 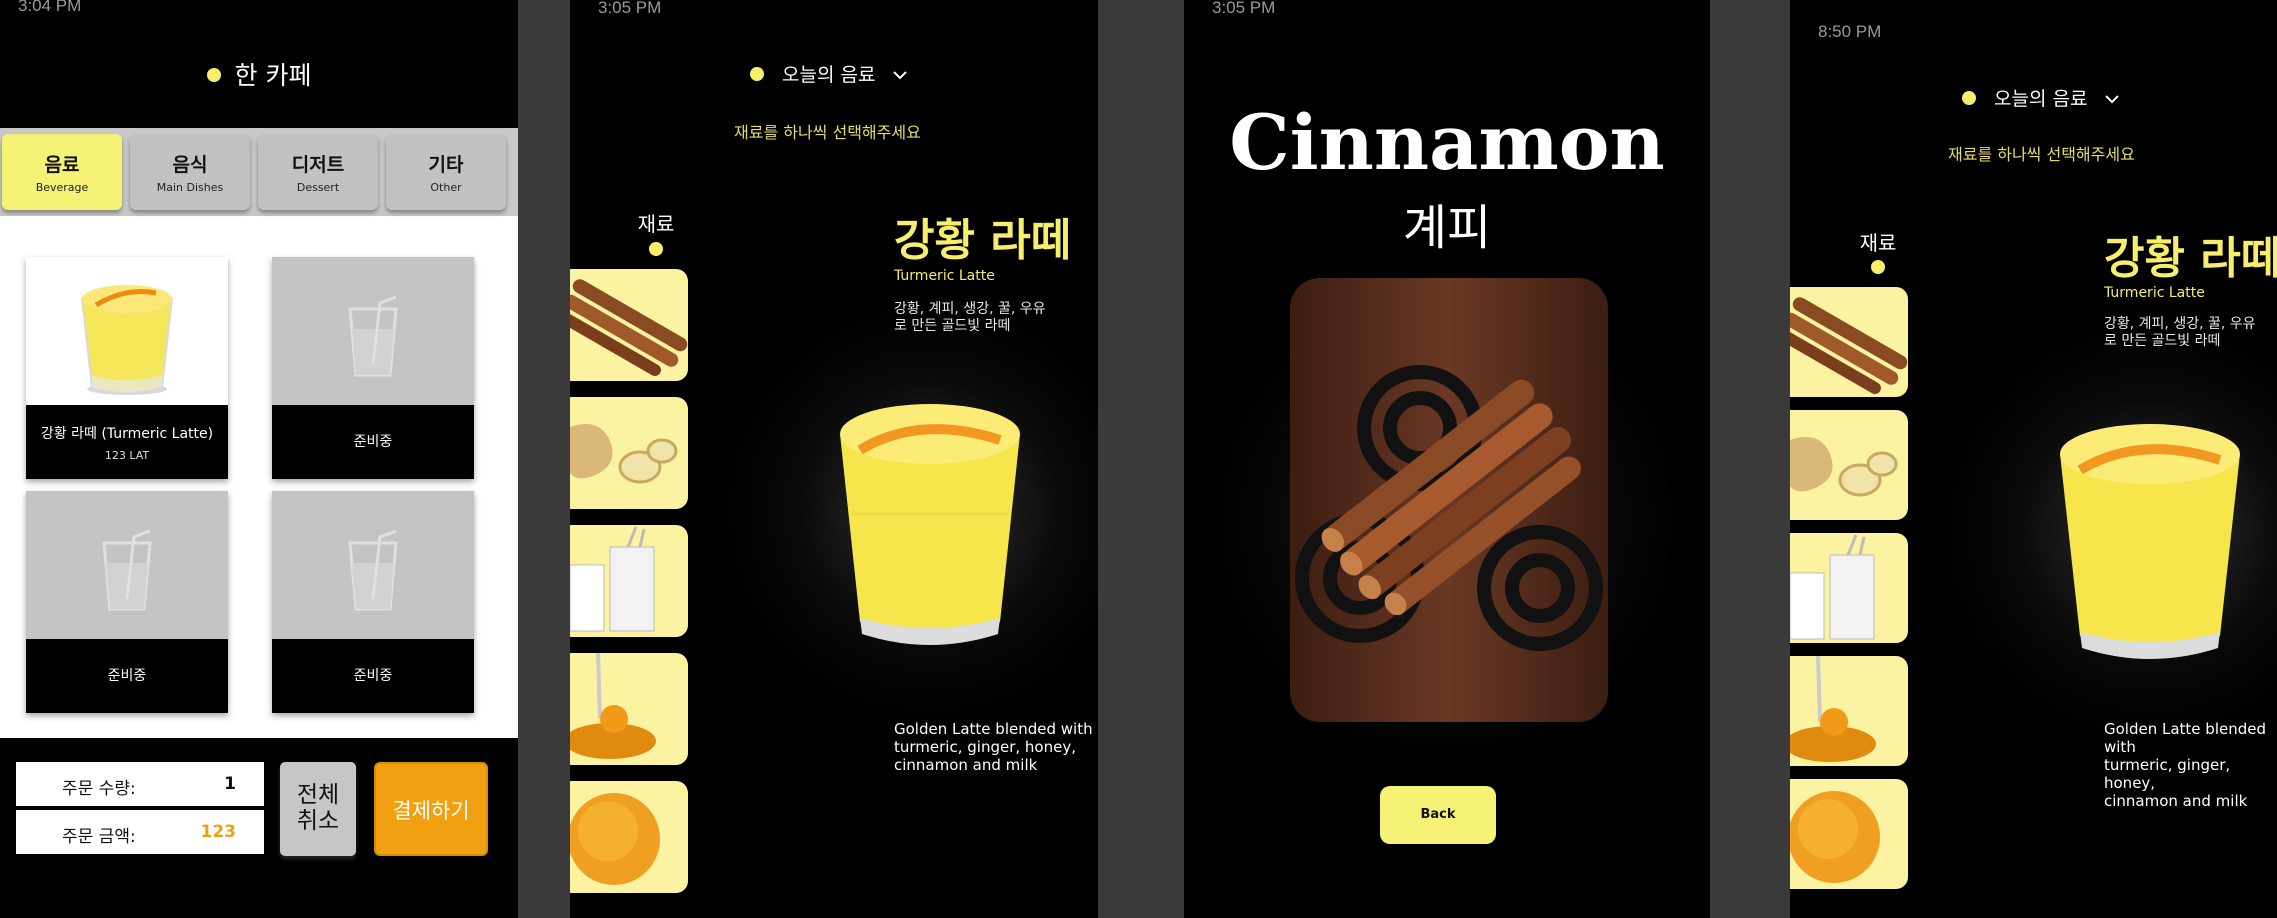 I want to click on status-time: 3:04 PM, so click(x=50, y=7).